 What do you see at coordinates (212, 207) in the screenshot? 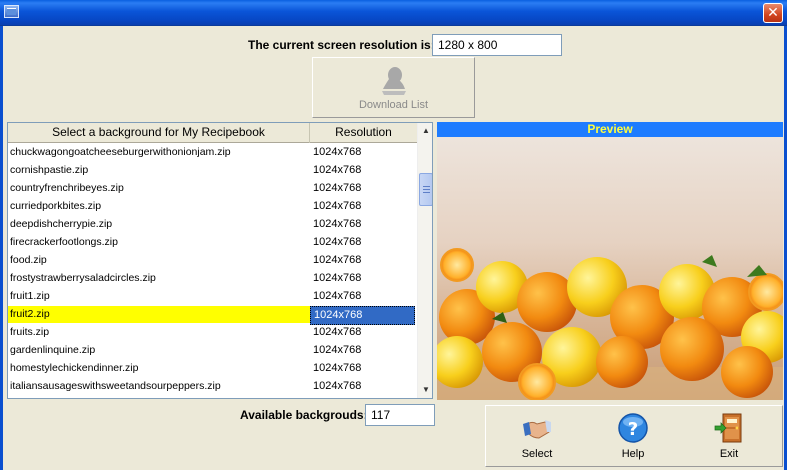
I see `list-row: curriedporkbites.zip 1024x768` at bounding box center [212, 207].